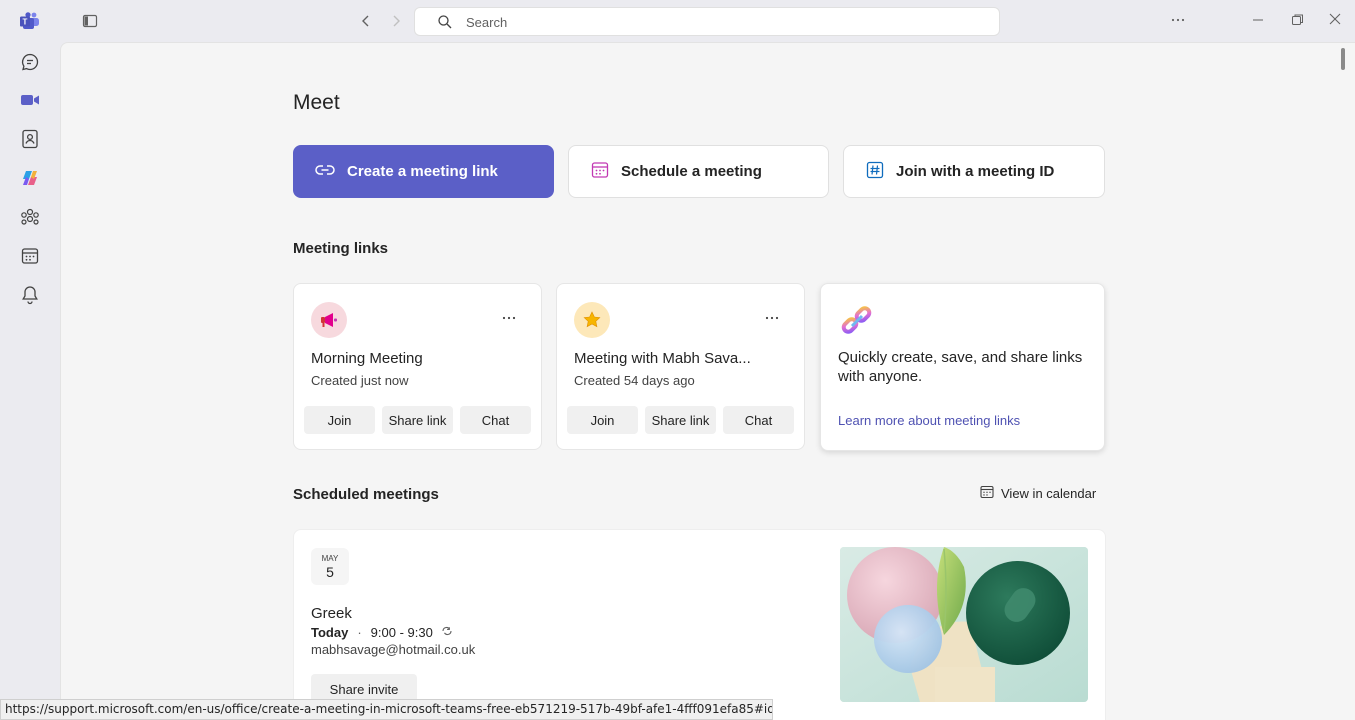 The height and width of the screenshot is (720, 1355). I want to click on meeting-organizer: mabhsavage@hotmail.co.uk, so click(393, 649).